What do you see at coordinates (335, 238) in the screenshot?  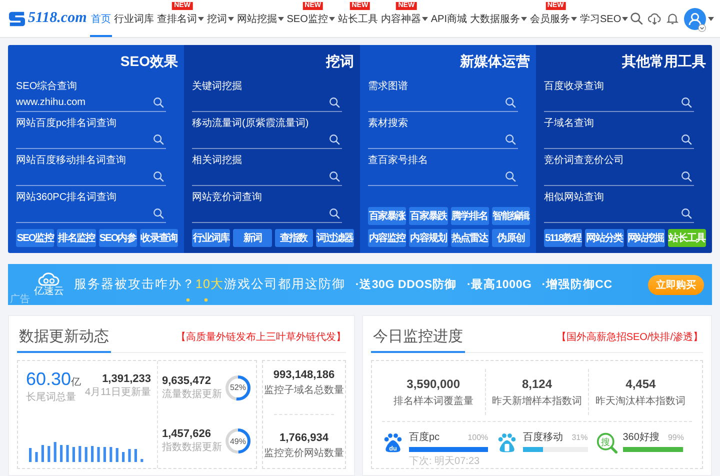 I see `tool-button: 词过滤器` at bounding box center [335, 238].